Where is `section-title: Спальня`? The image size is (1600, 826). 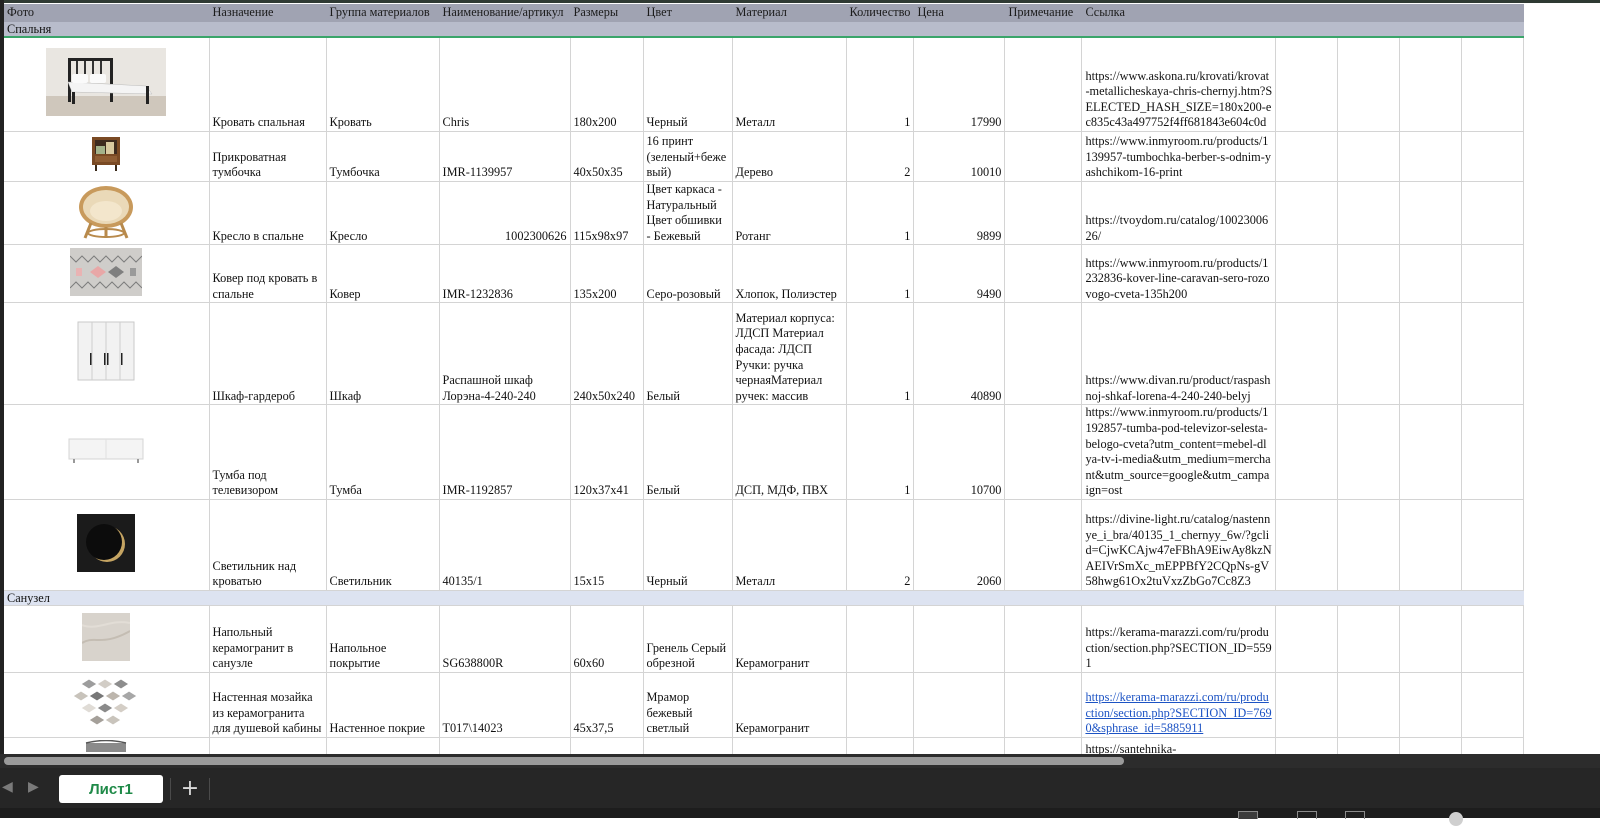 section-title: Спальня is located at coordinates (764, 30).